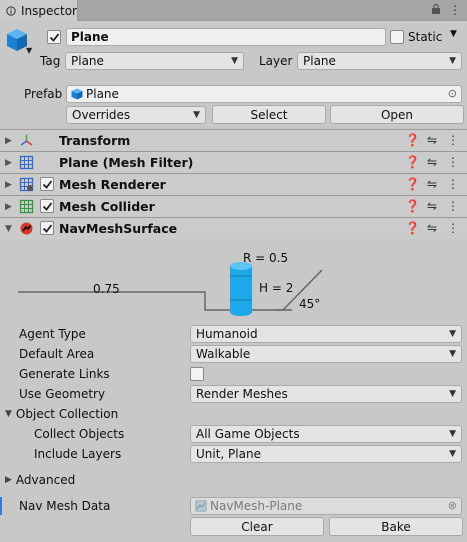 This screenshot has width=467, height=542. What do you see at coordinates (26, 140) in the screenshot?
I see `transform-axes-icon` at bounding box center [26, 140].